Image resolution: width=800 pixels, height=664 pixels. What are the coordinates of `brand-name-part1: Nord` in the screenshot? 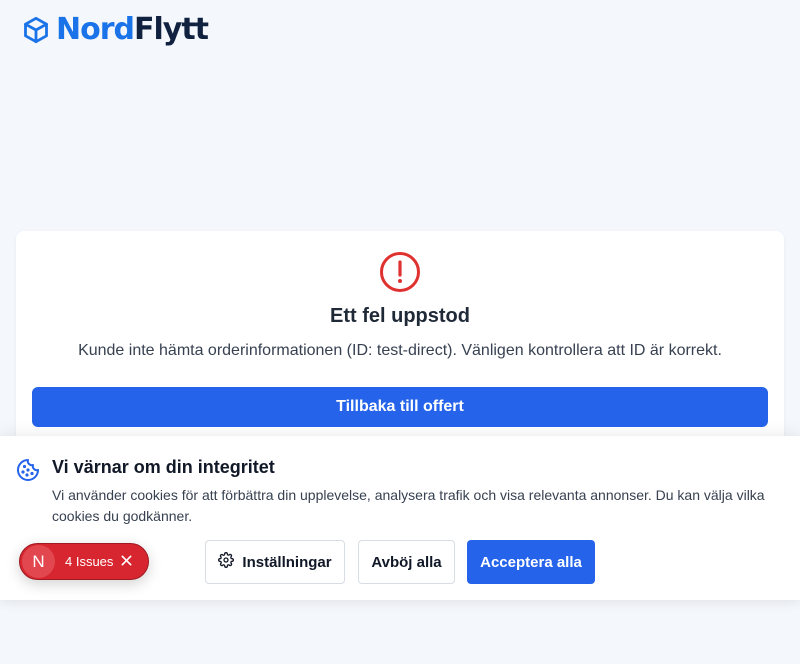 It's located at (95, 29).